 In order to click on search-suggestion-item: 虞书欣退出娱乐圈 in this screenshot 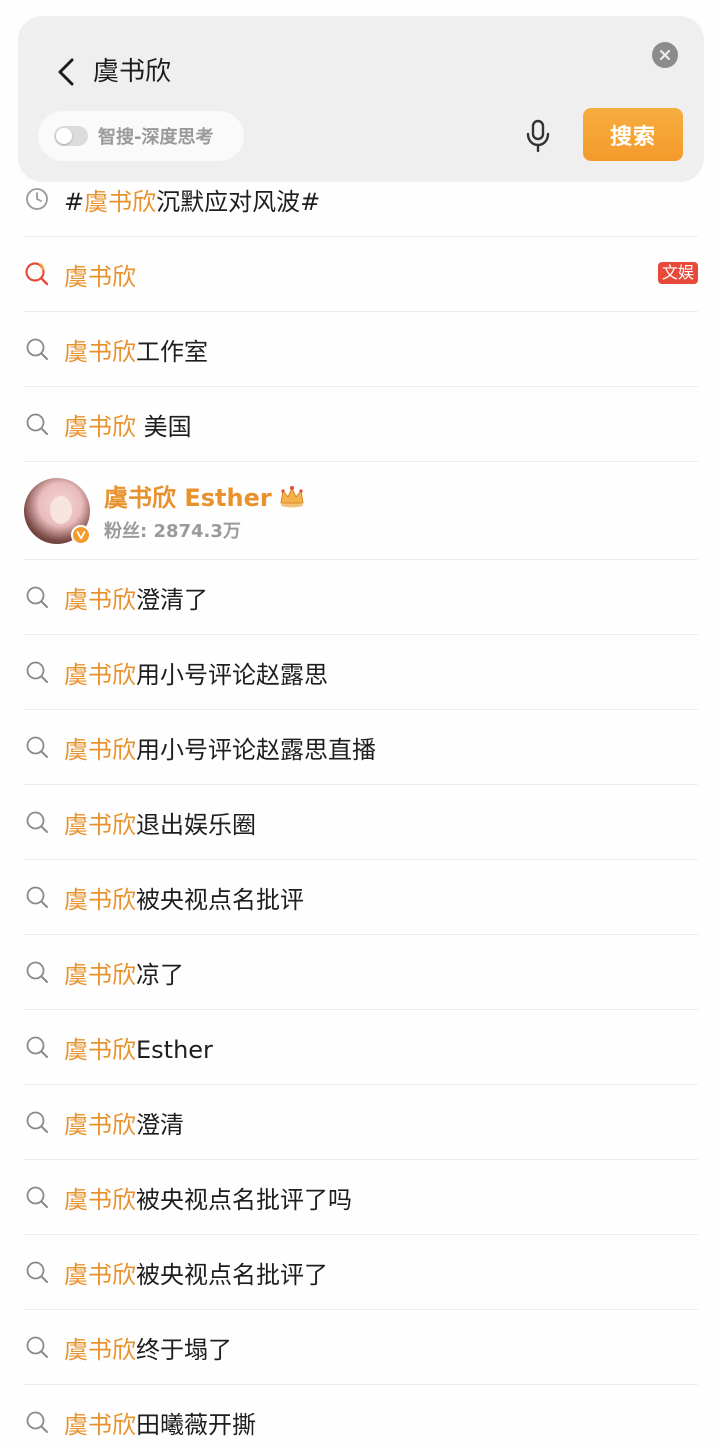, I will do `click(361, 822)`.